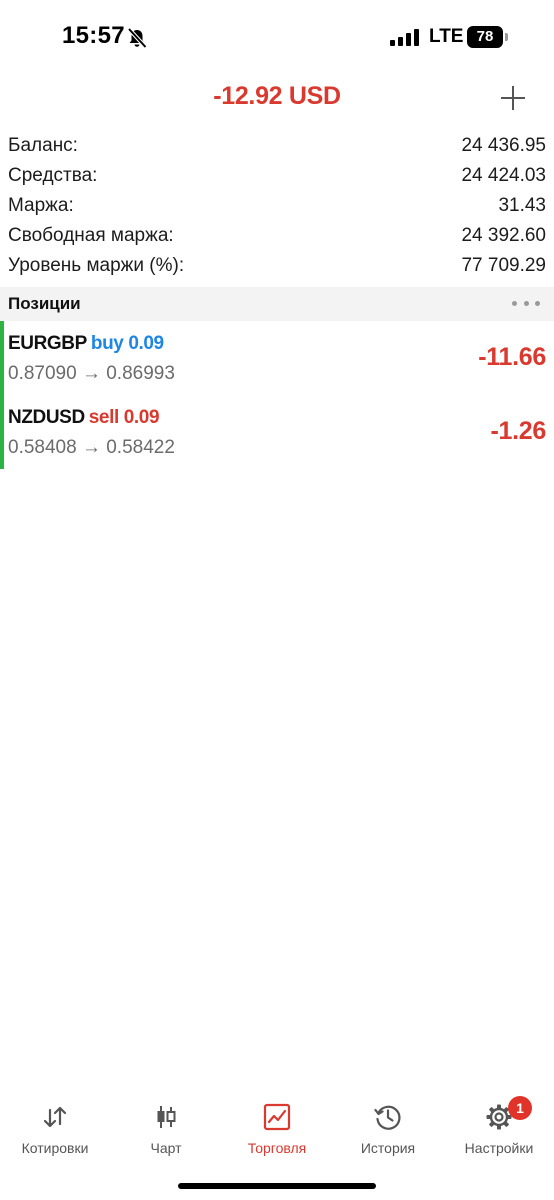 The height and width of the screenshot is (1200, 554). Describe the element at coordinates (277, 432) in the screenshot. I see `position-row: NZDUSD sell 0.09 0.58408 → 0.58422 -1.26` at that location.